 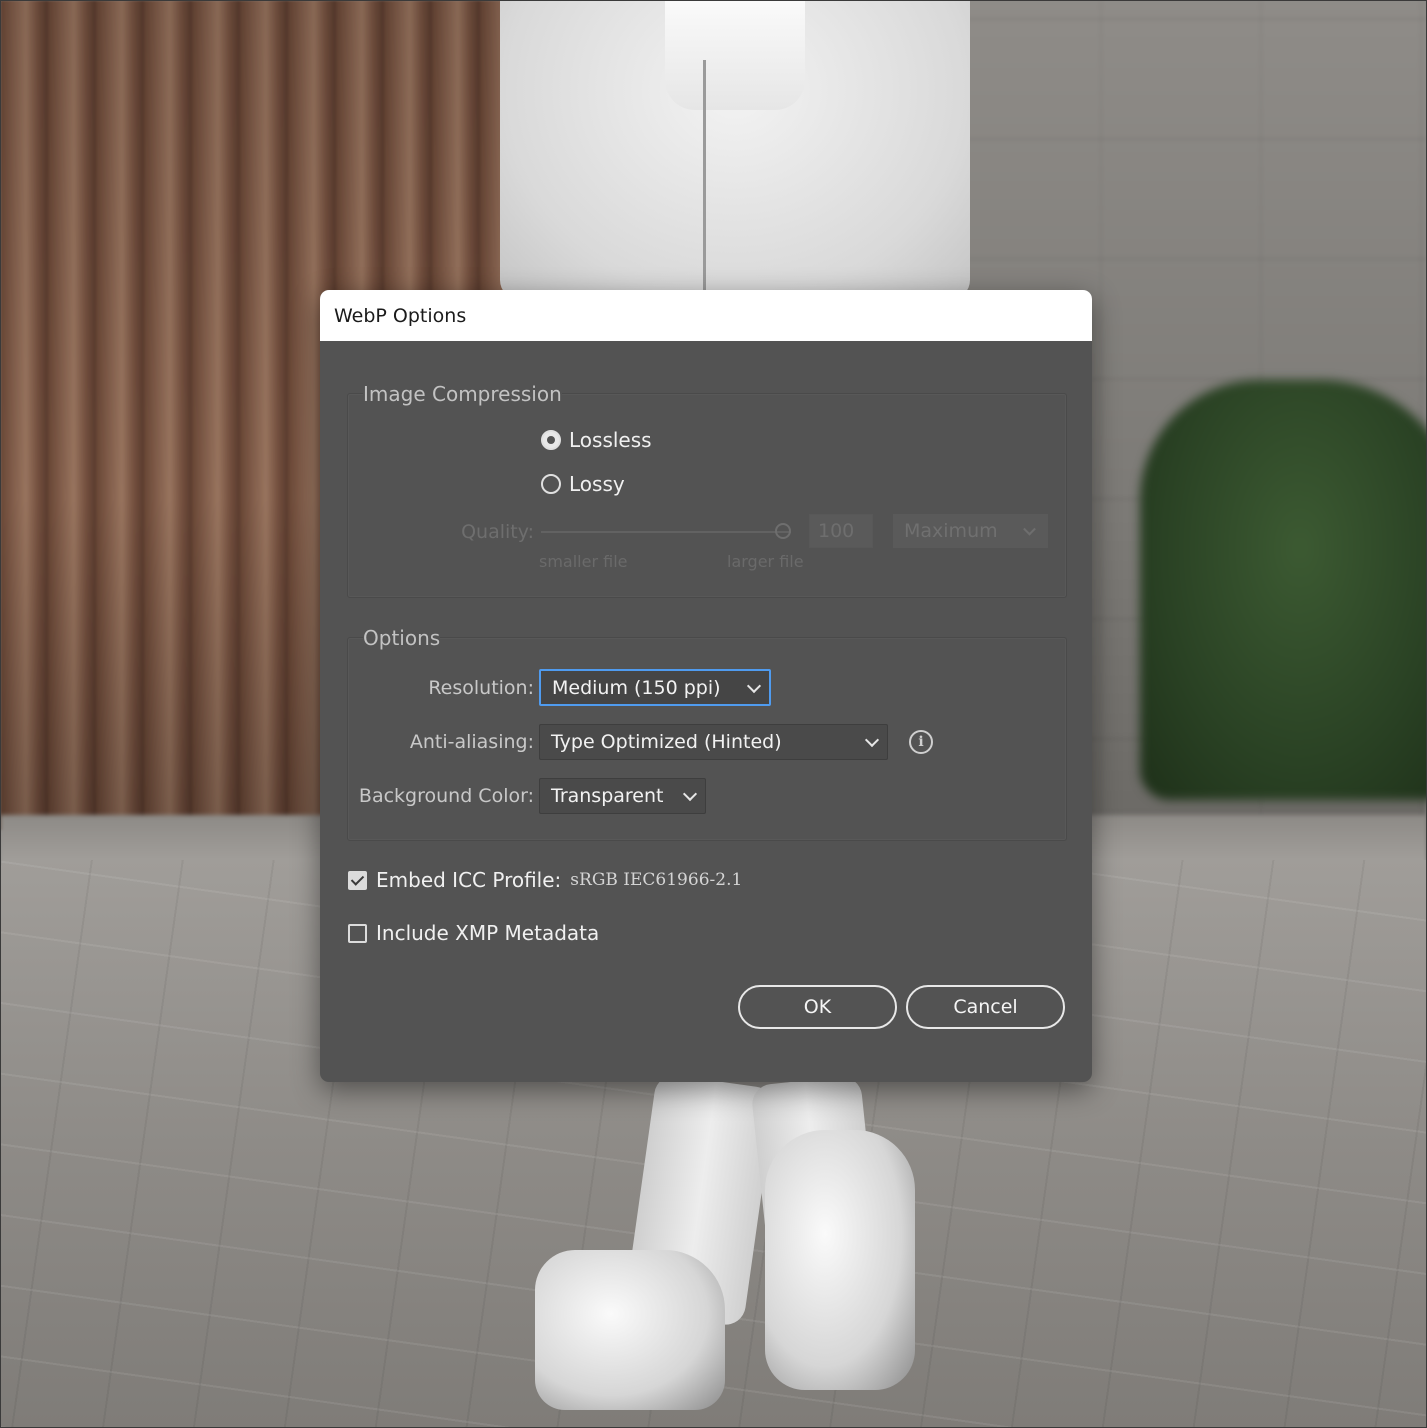 What do you see at coordinates (707, 495) in the screenshot?
I see `image-compression-group` at bounding box center [707, 495].